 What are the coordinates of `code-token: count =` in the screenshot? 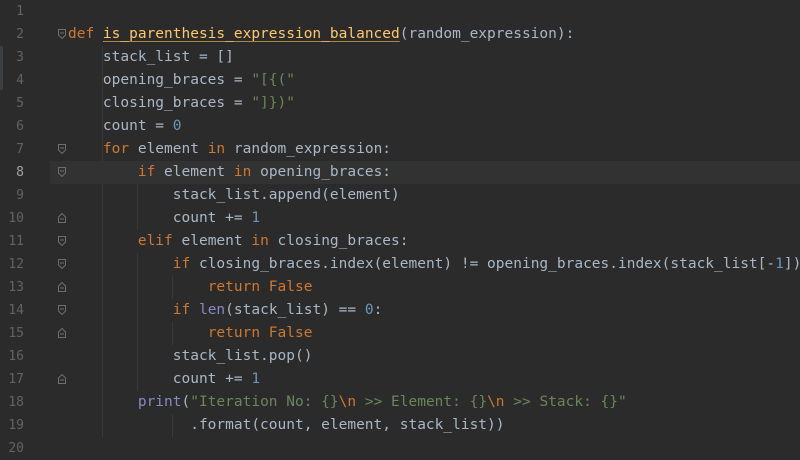 It's located at (120, 126).